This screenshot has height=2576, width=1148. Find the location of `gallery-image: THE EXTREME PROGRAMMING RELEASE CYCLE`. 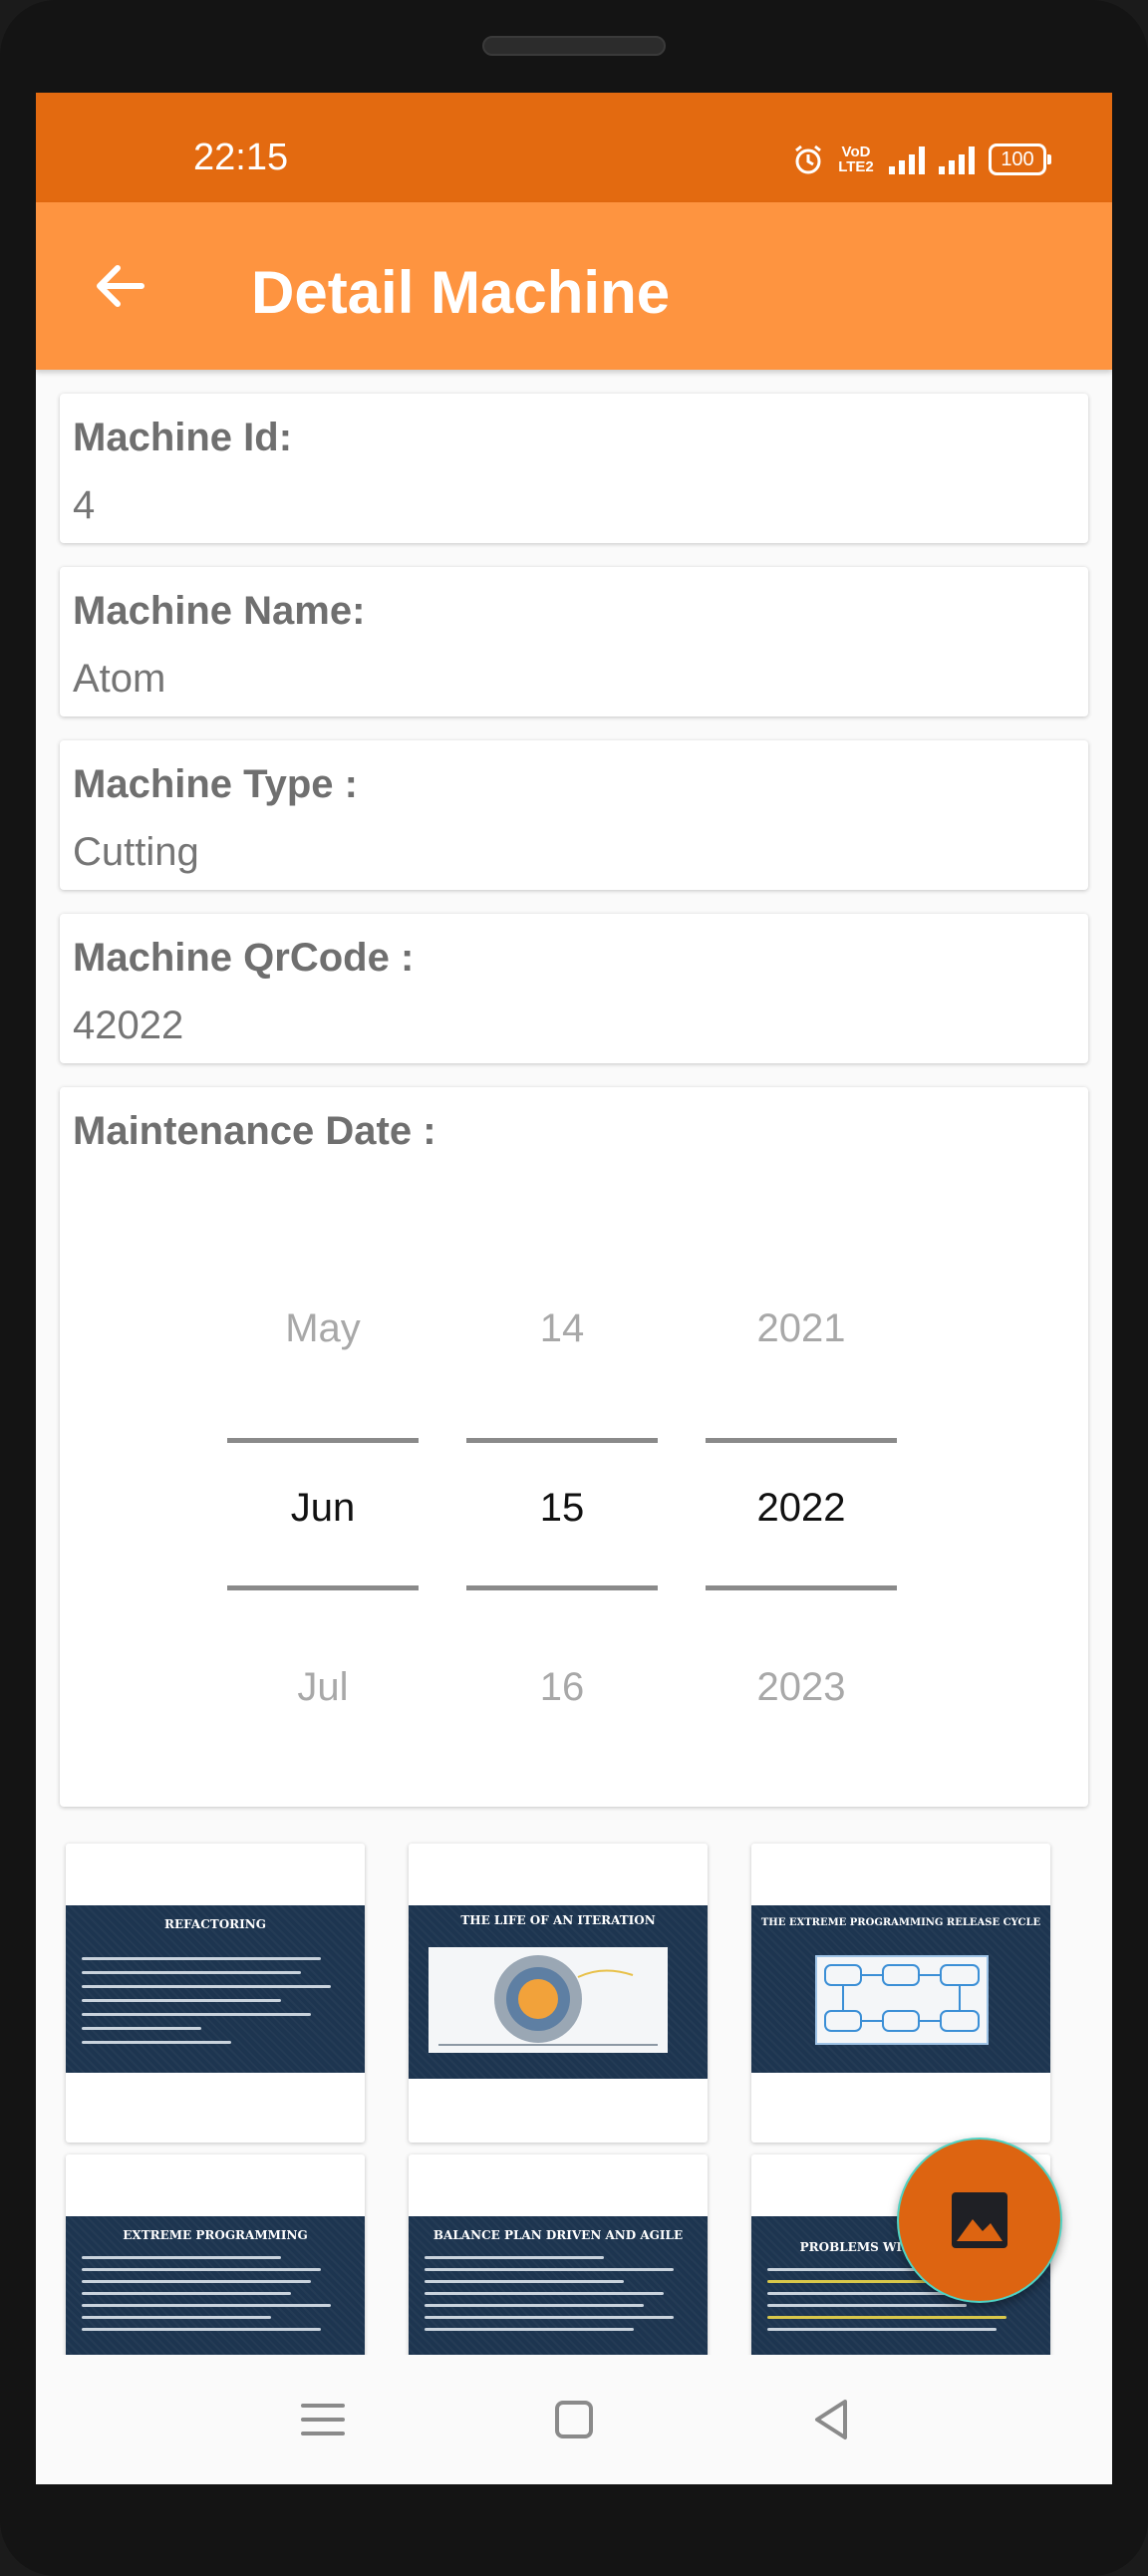

gallery-image: THE EXTREME PROGRAMMING RELEASE CYCLE is located at coordinates (900, 1993).